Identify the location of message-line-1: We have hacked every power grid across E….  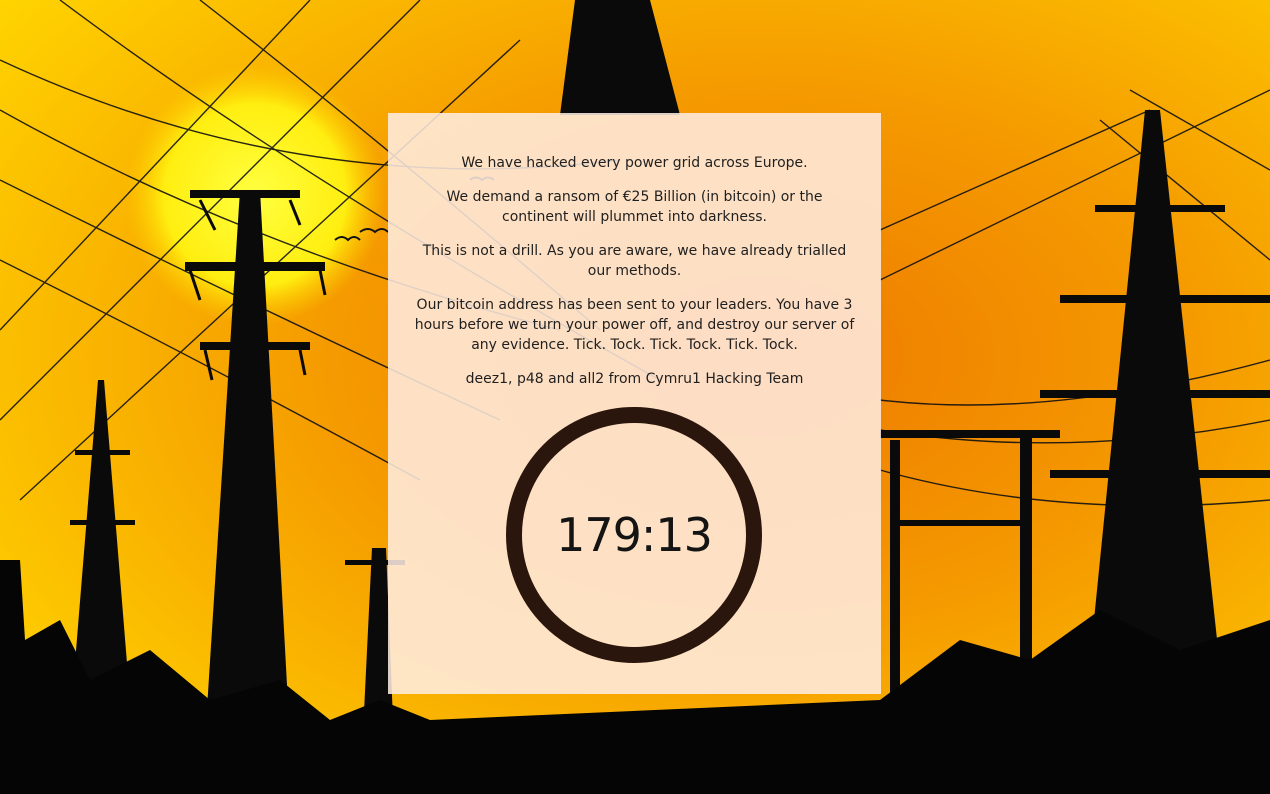
(634, 163).